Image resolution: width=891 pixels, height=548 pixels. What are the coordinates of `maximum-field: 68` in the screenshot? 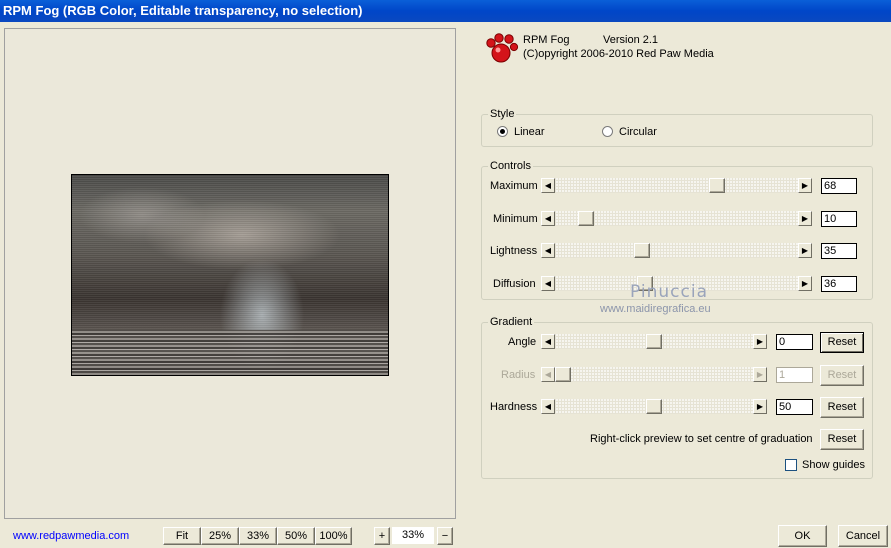 It's located at (839, 186).